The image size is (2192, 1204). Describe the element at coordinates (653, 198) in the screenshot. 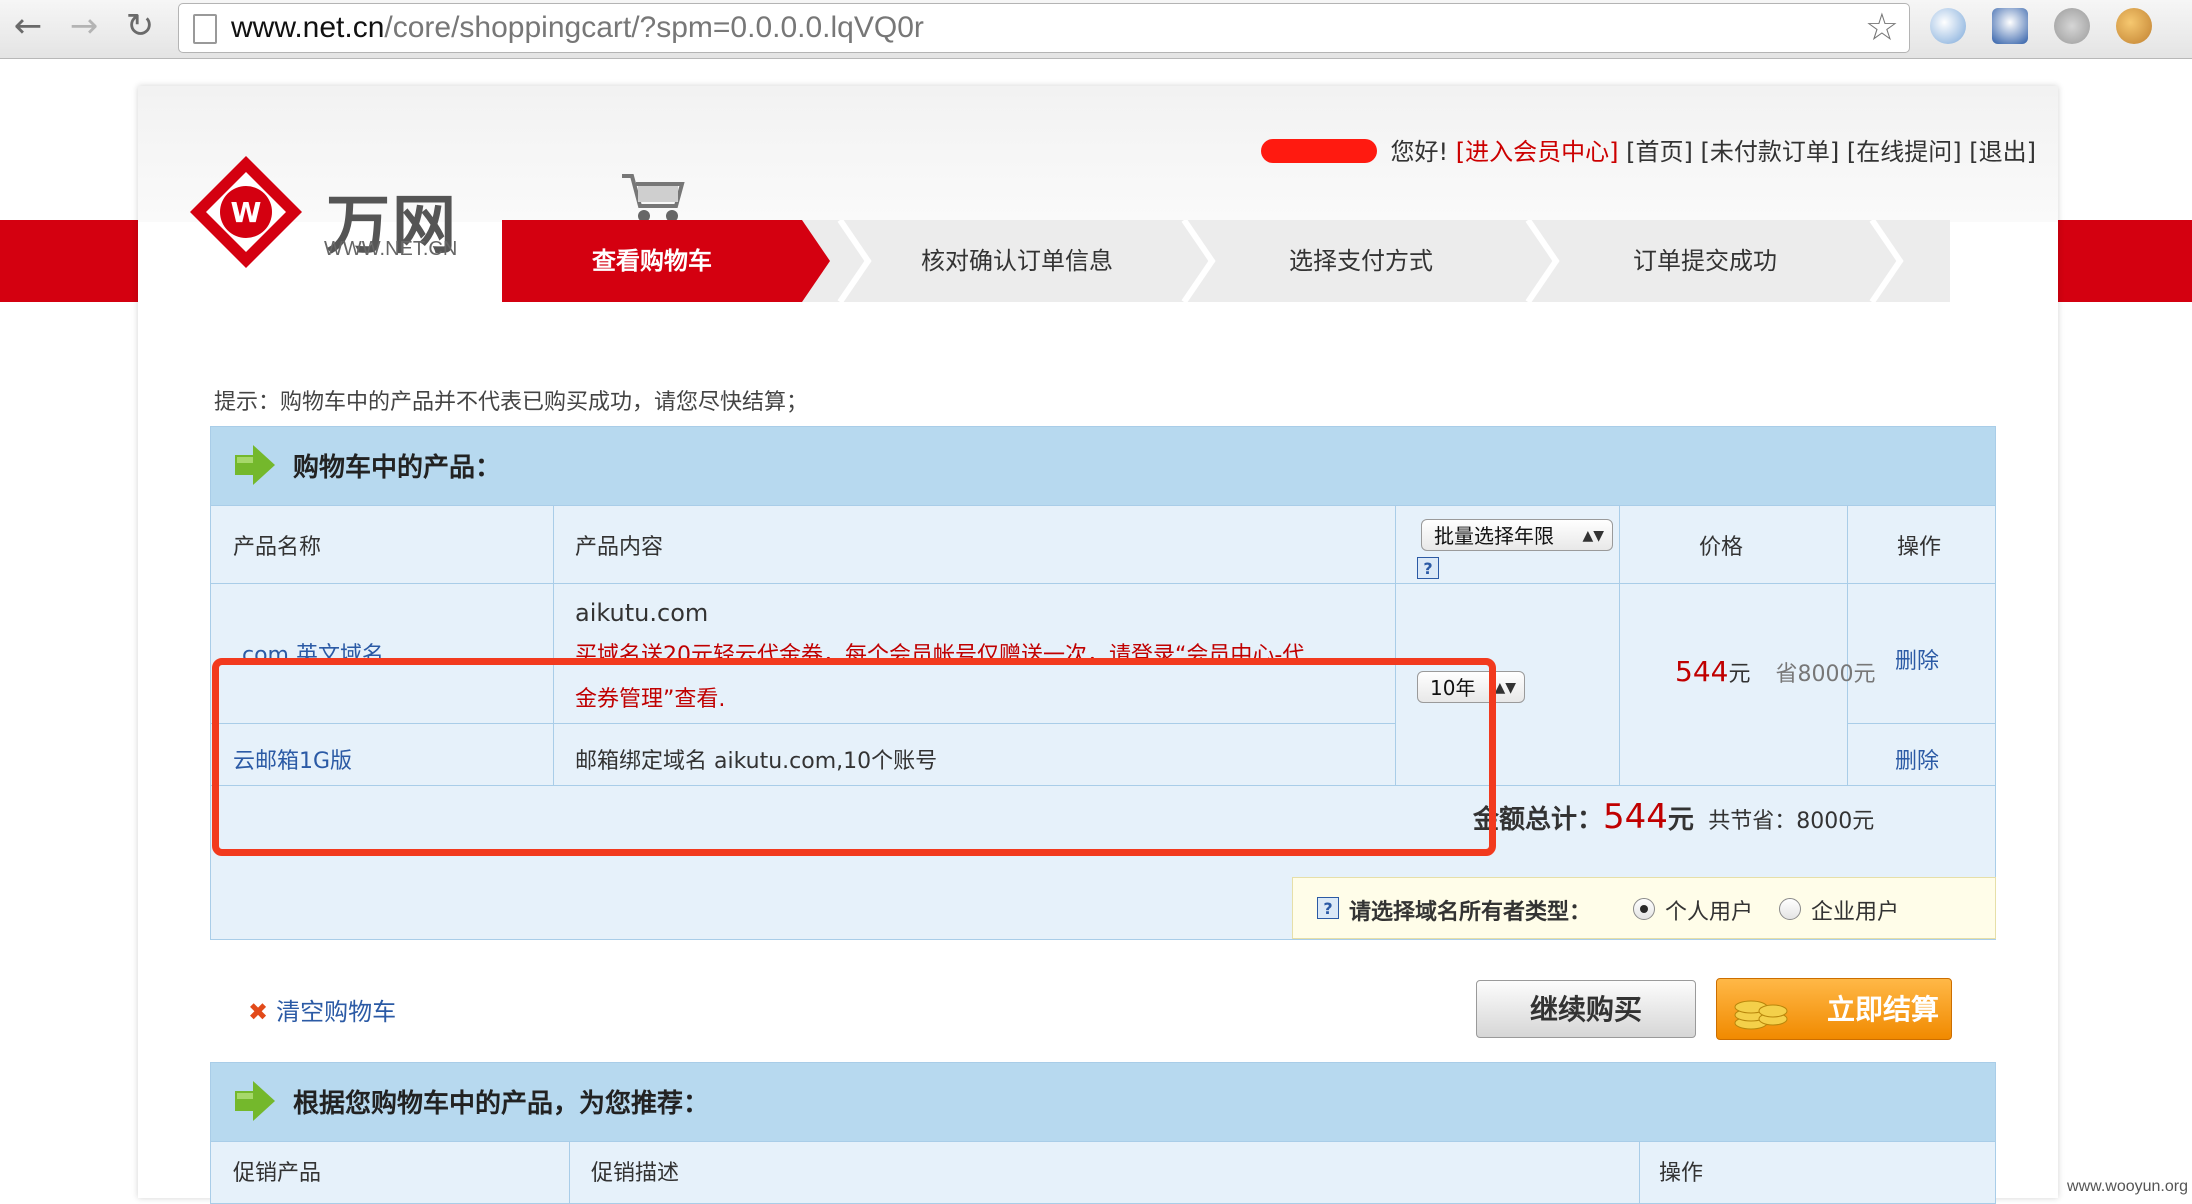

I see `shopping-cart-icon` at that location.